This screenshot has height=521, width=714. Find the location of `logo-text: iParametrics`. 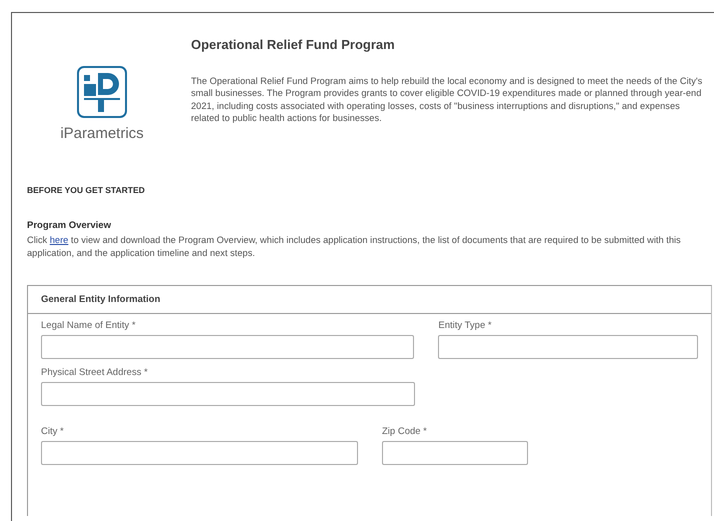

logo-text: iParametrics is located at coordinates (102, 133).